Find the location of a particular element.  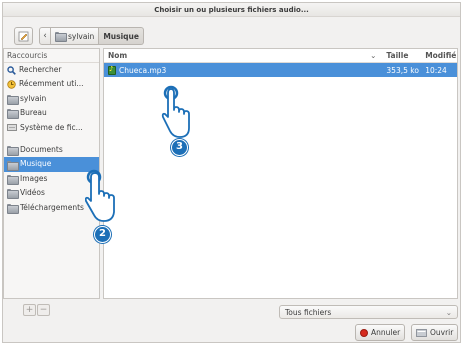

open-button: Ouvrir is located at coordinates (435, 332).